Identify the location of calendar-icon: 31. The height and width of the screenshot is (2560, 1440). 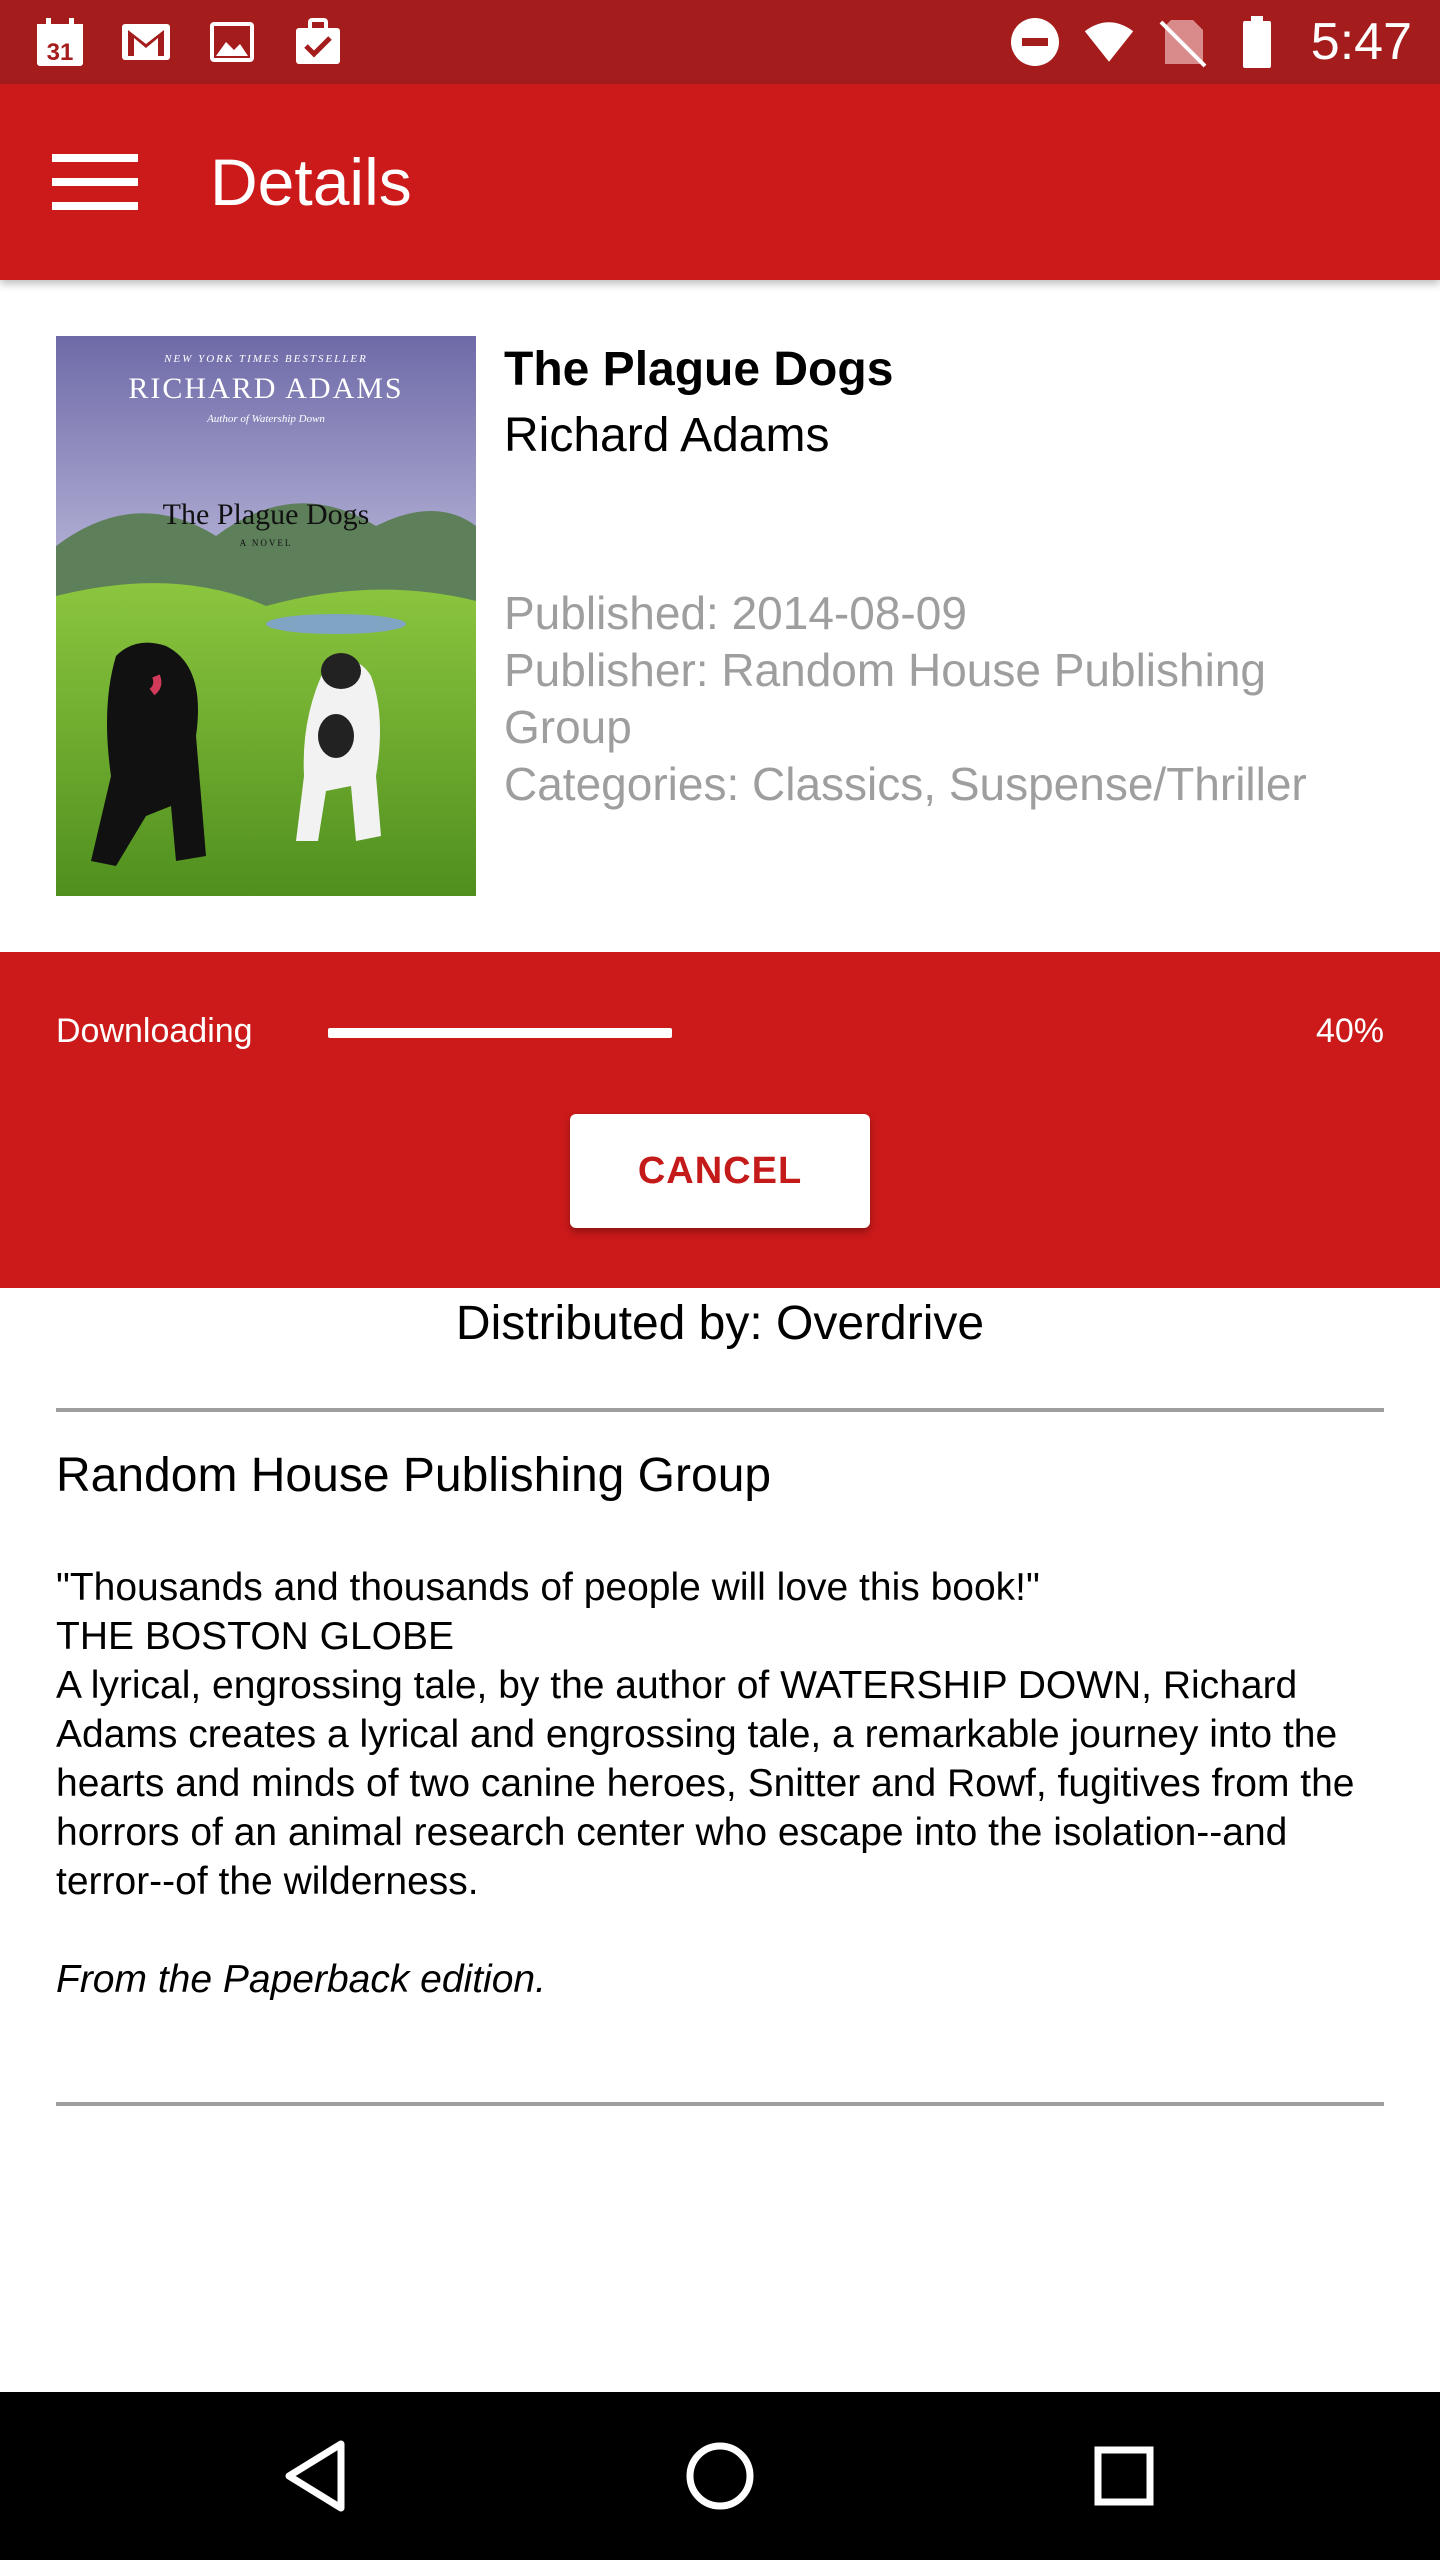
(60, 42).